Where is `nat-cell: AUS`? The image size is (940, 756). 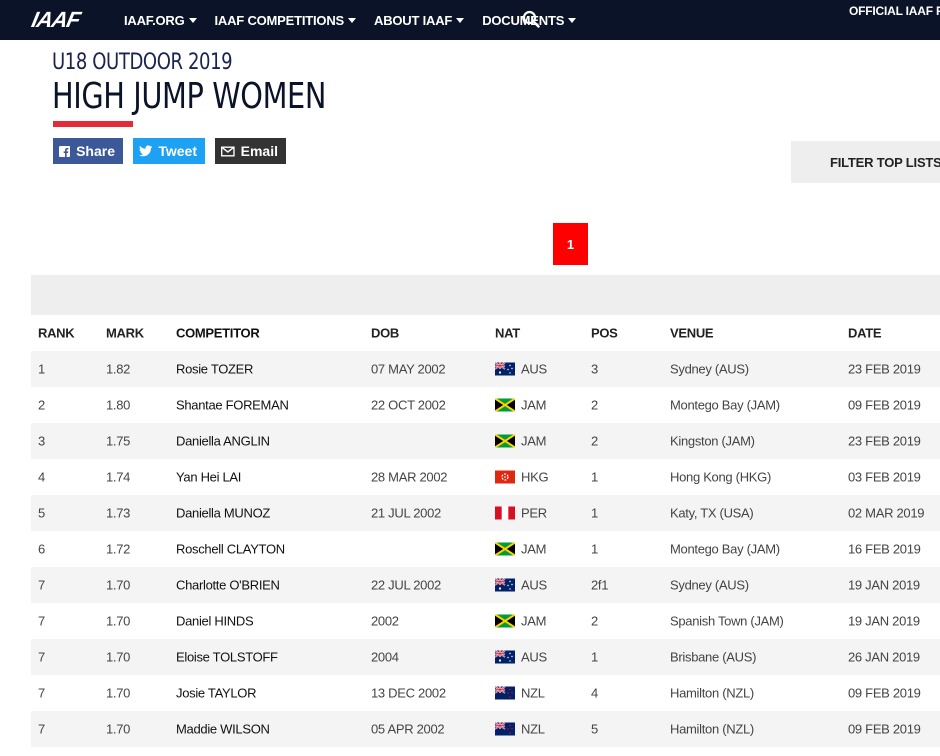
nat-cell: AUS is located at coordinates (520, 657).